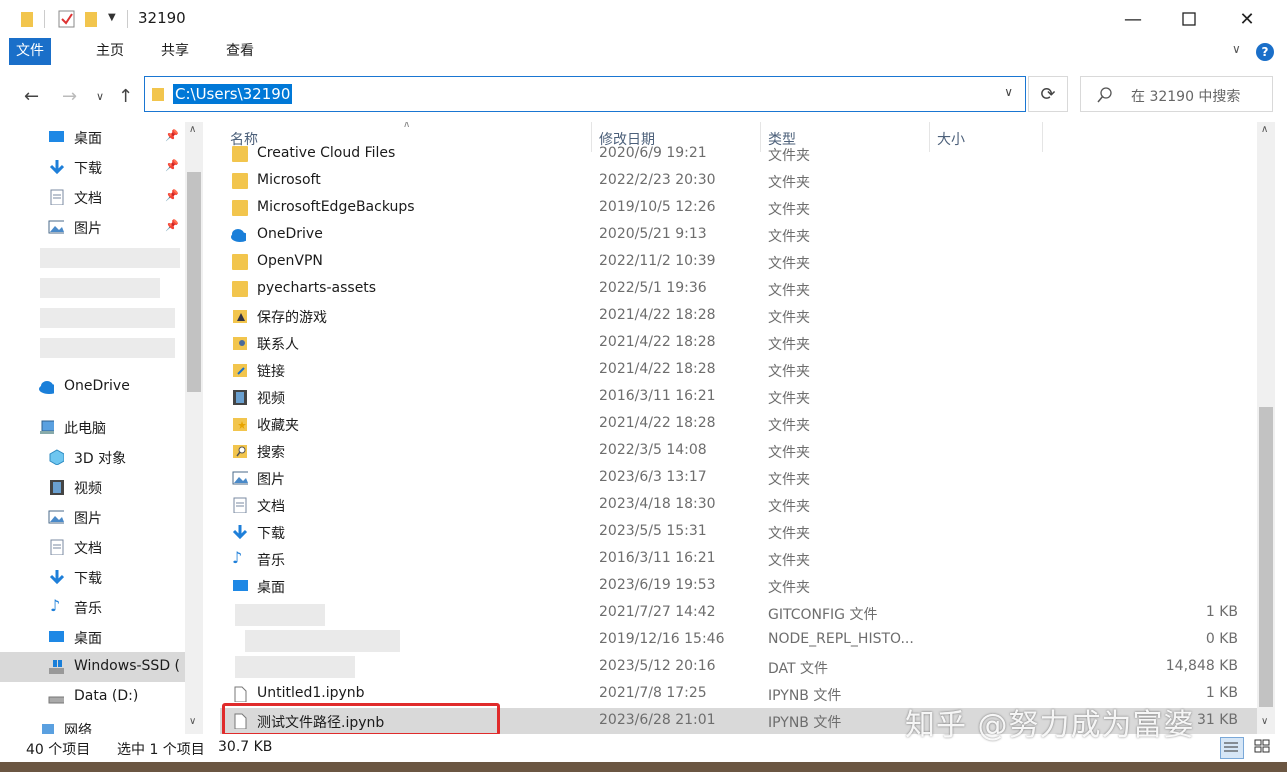  Describe the element at coordinates (1265, 52) in the screenshot. I see `help-icon: ?` at that location.